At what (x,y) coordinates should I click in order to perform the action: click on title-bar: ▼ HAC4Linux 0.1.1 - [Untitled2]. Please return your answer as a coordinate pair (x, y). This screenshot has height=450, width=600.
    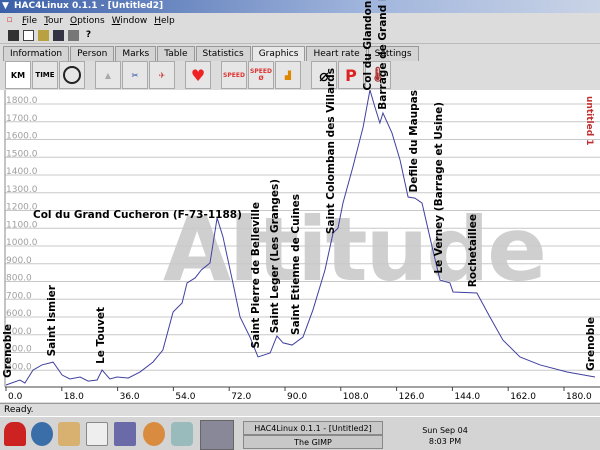
    Looking at the image, I should click on (300, 6).